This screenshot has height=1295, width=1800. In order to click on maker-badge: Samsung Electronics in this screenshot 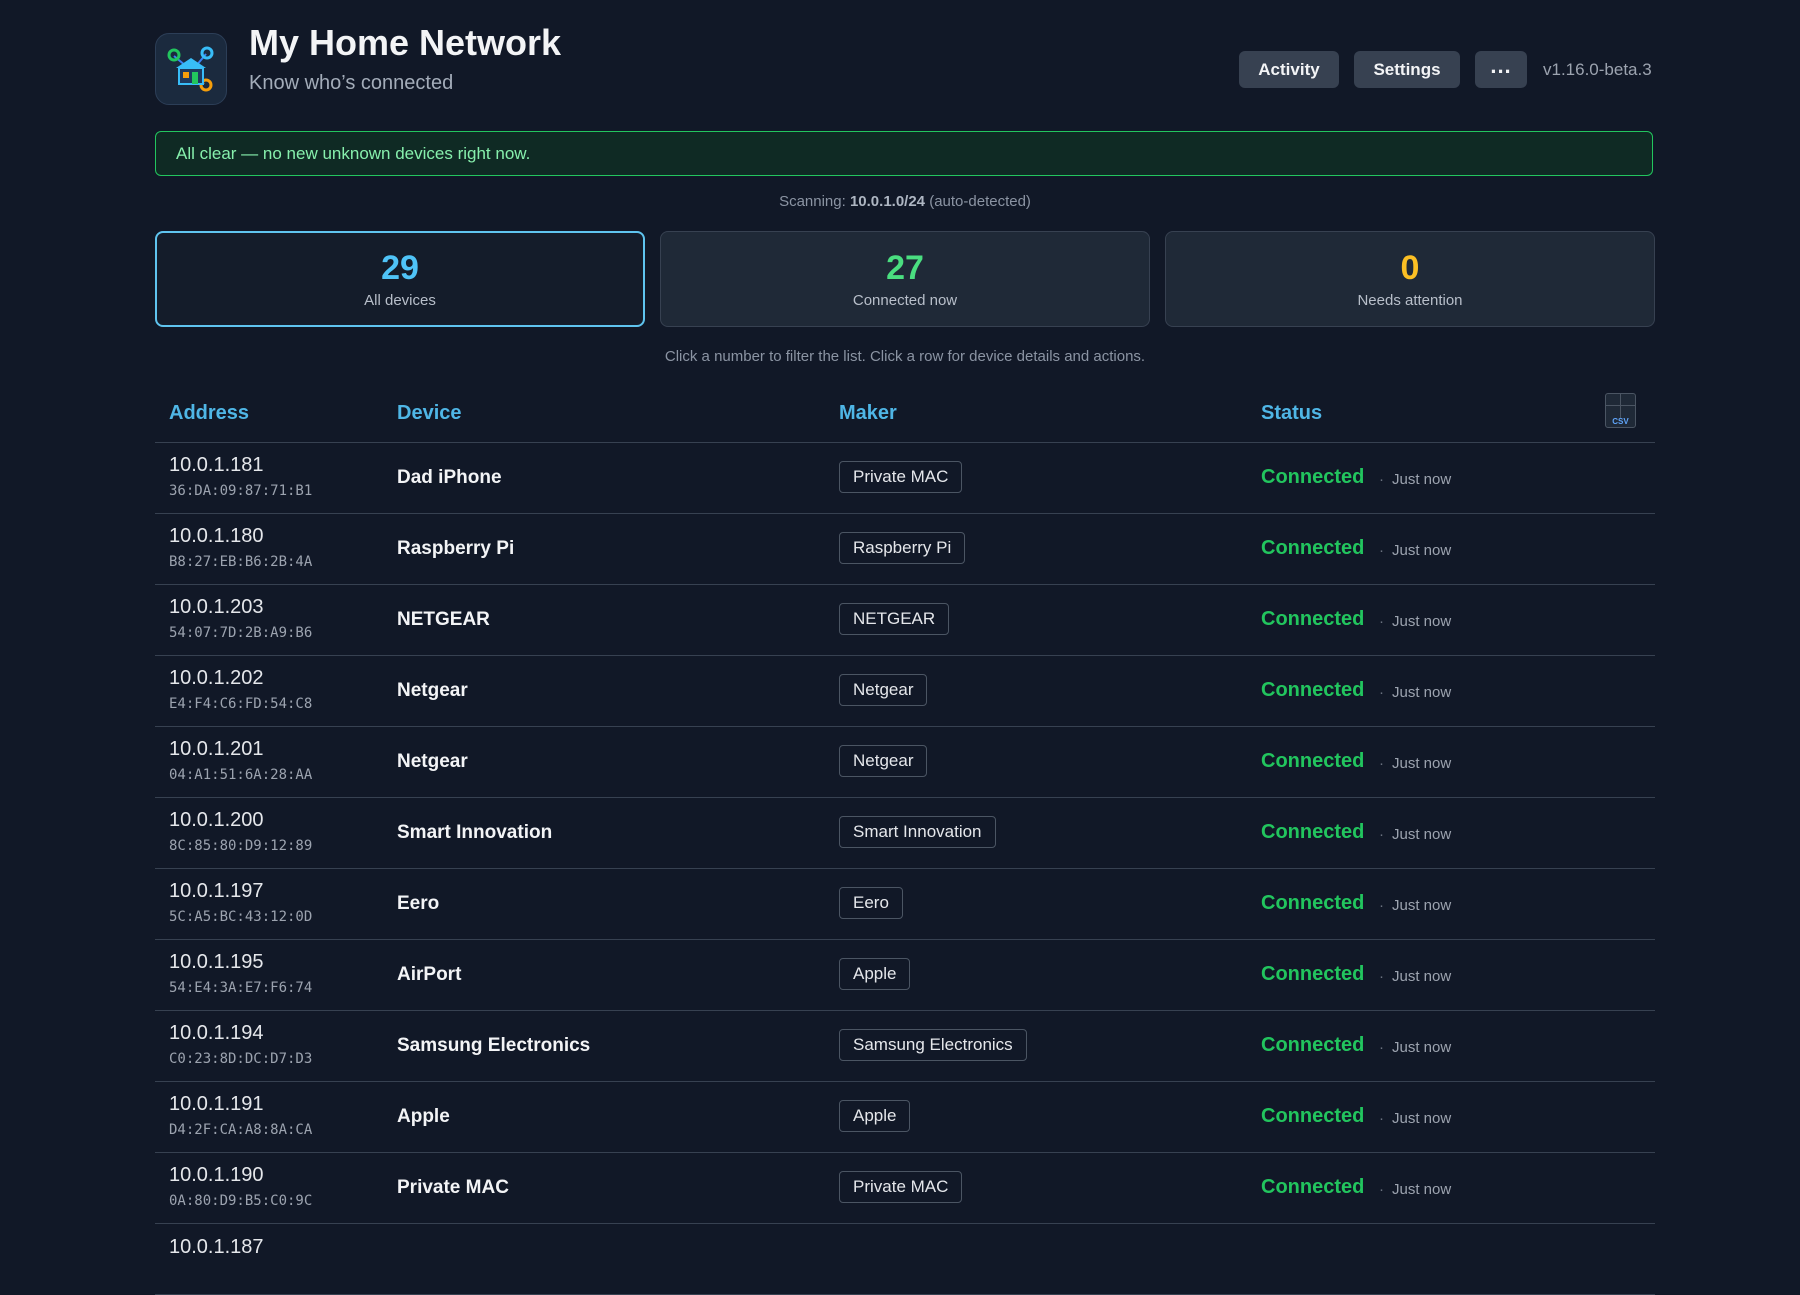, I will do `click(933, 1045)`.